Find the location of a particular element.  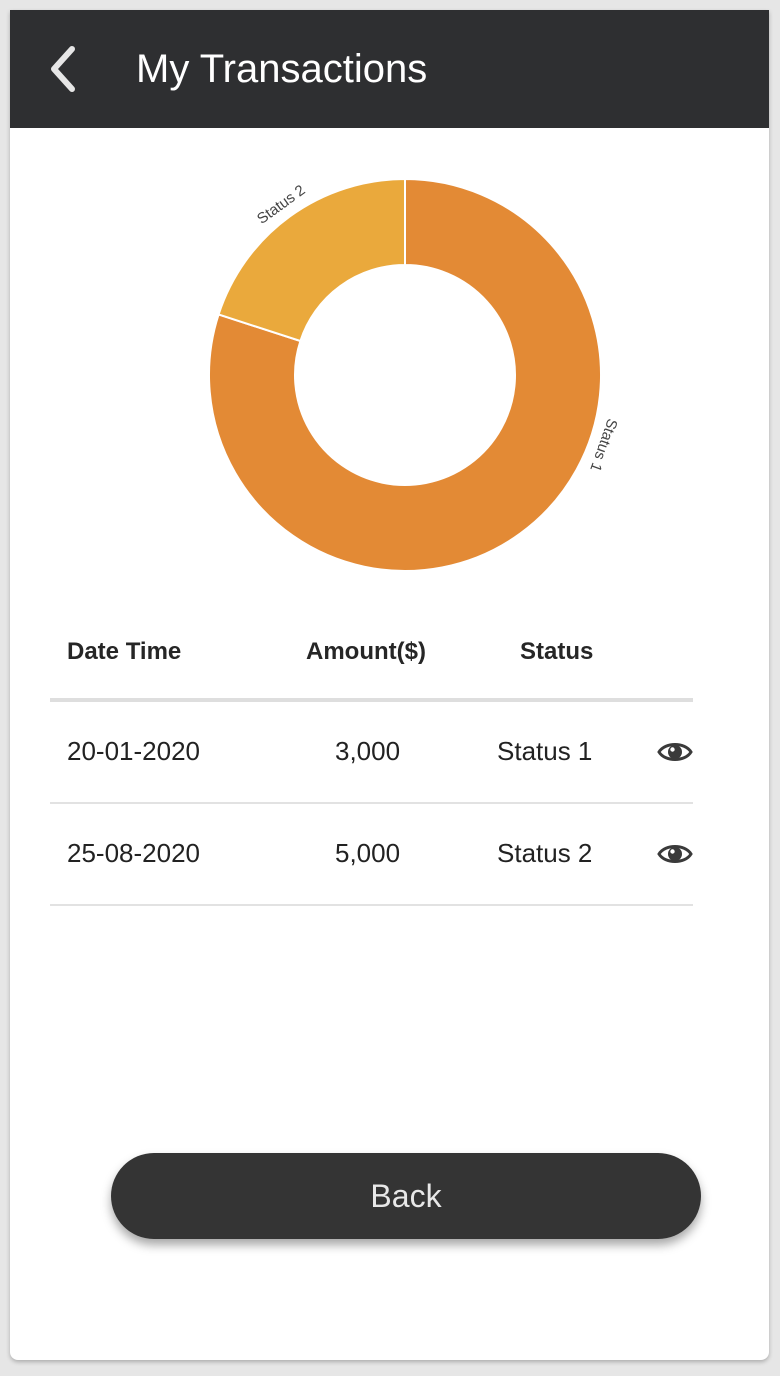

table-row: 20-01-2020 3,000 Status 1 is located at coordinates (371, 753).